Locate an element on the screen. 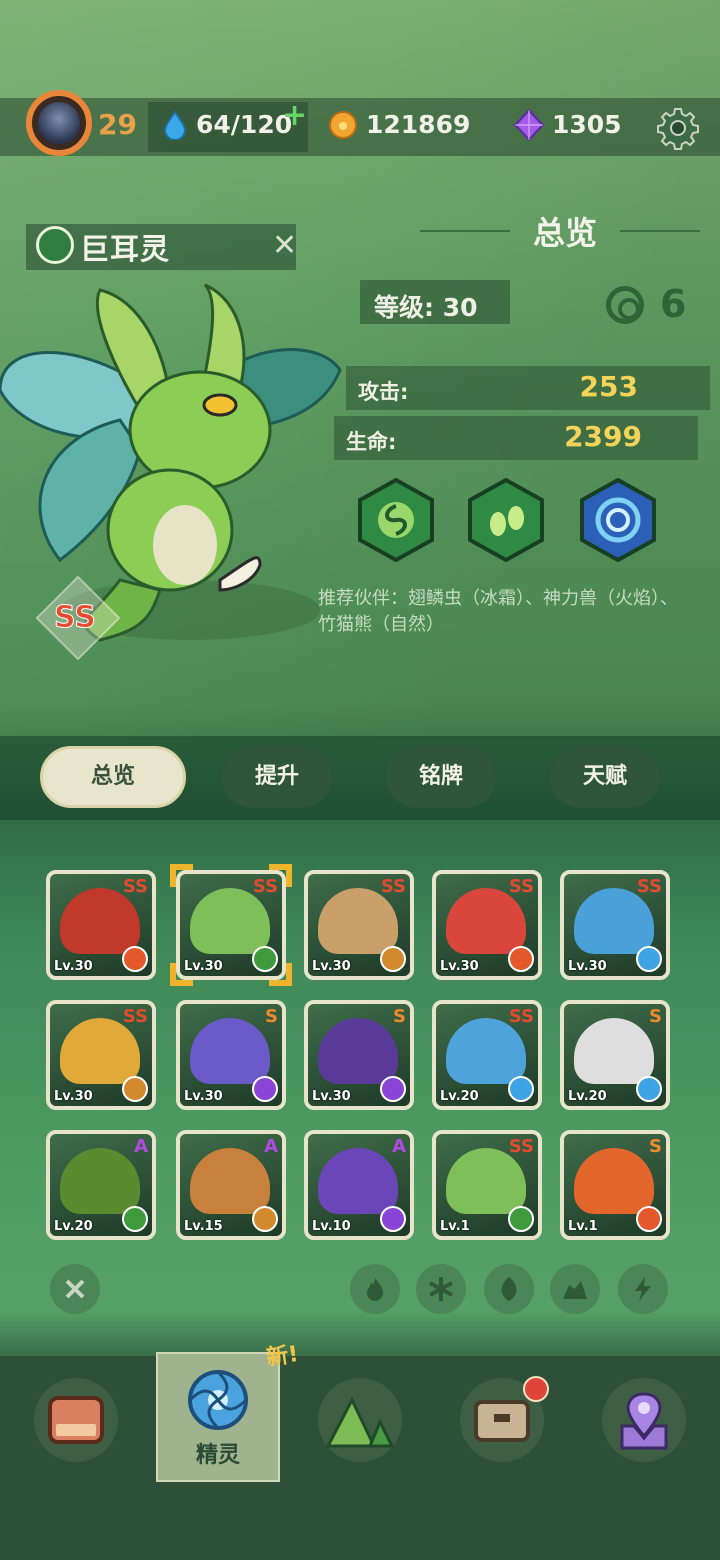  shop-icon is located at coordinates (76, 1420).